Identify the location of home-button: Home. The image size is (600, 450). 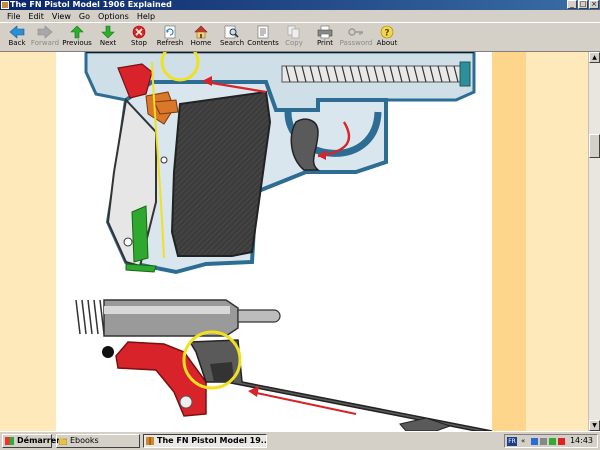
(201, 37).